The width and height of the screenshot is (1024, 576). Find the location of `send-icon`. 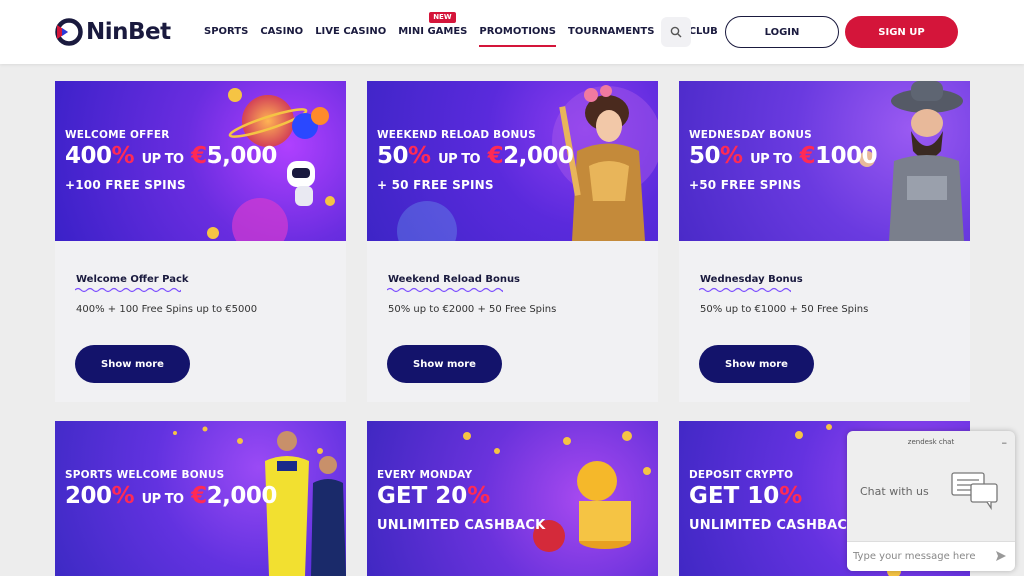

send-icon is located at coordinates (1001, 556).